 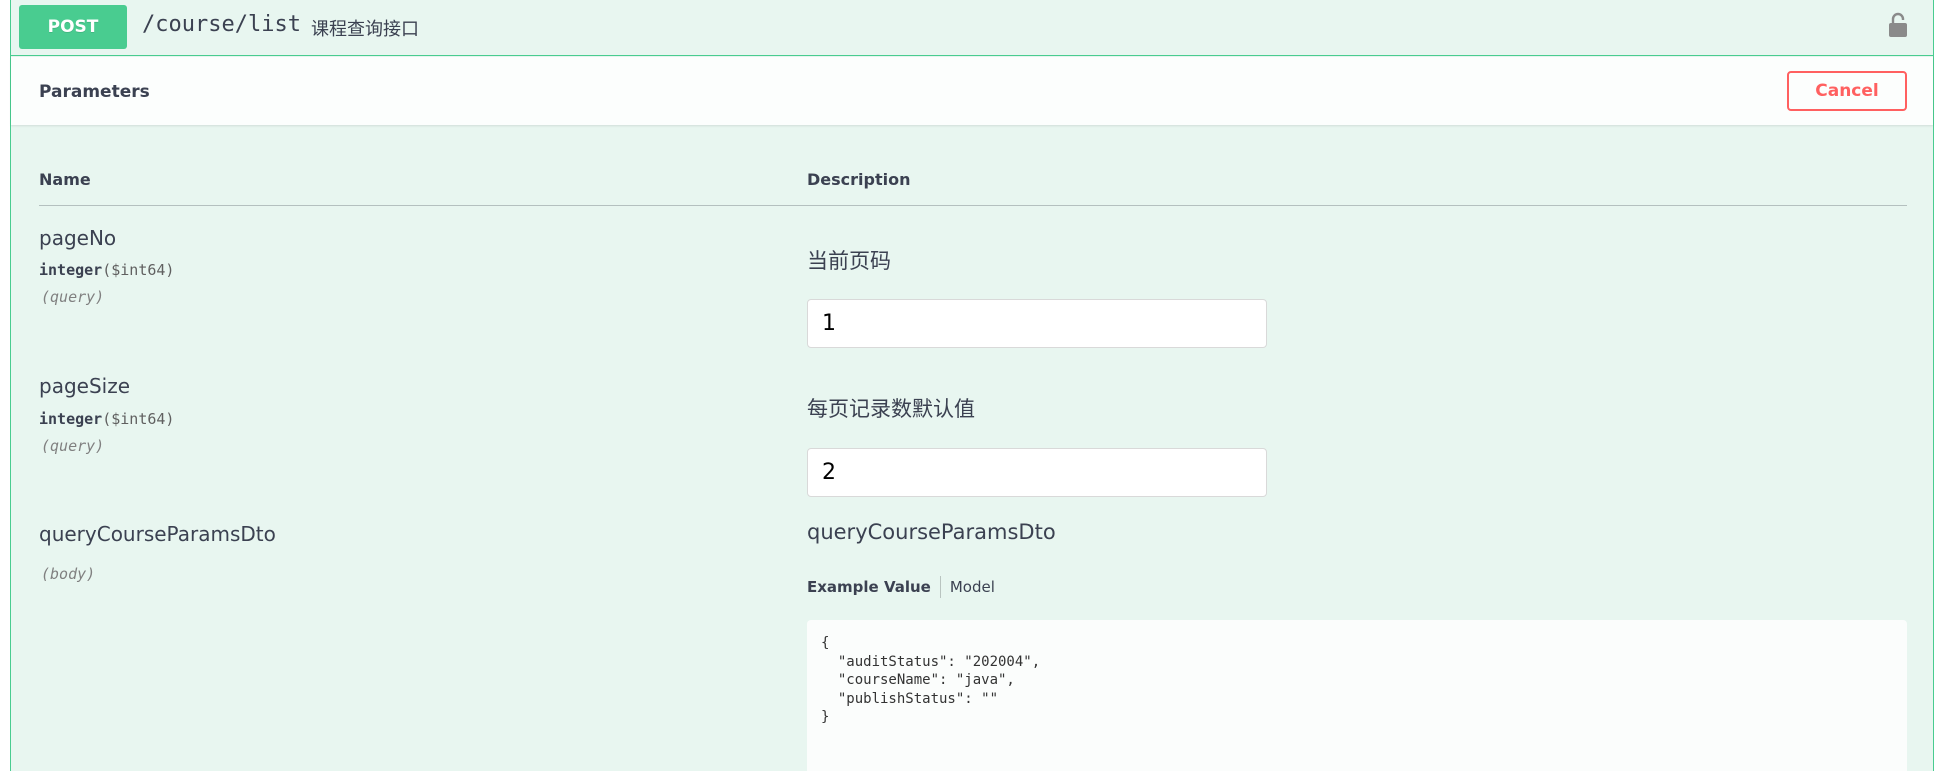 I want to click on parameters-header: Parameters Cancel, so click(x=972, y=91).